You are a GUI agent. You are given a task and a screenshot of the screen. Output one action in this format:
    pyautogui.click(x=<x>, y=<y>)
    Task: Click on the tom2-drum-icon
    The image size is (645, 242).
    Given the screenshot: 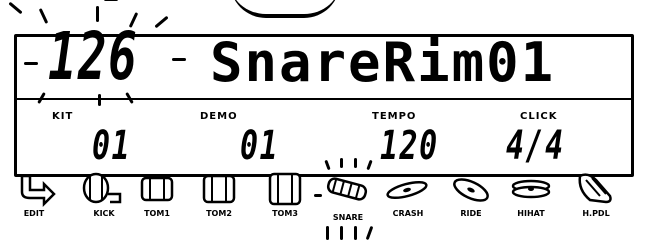 What is the action you would take?
    pyautogui.click(x=219, y=189)
    